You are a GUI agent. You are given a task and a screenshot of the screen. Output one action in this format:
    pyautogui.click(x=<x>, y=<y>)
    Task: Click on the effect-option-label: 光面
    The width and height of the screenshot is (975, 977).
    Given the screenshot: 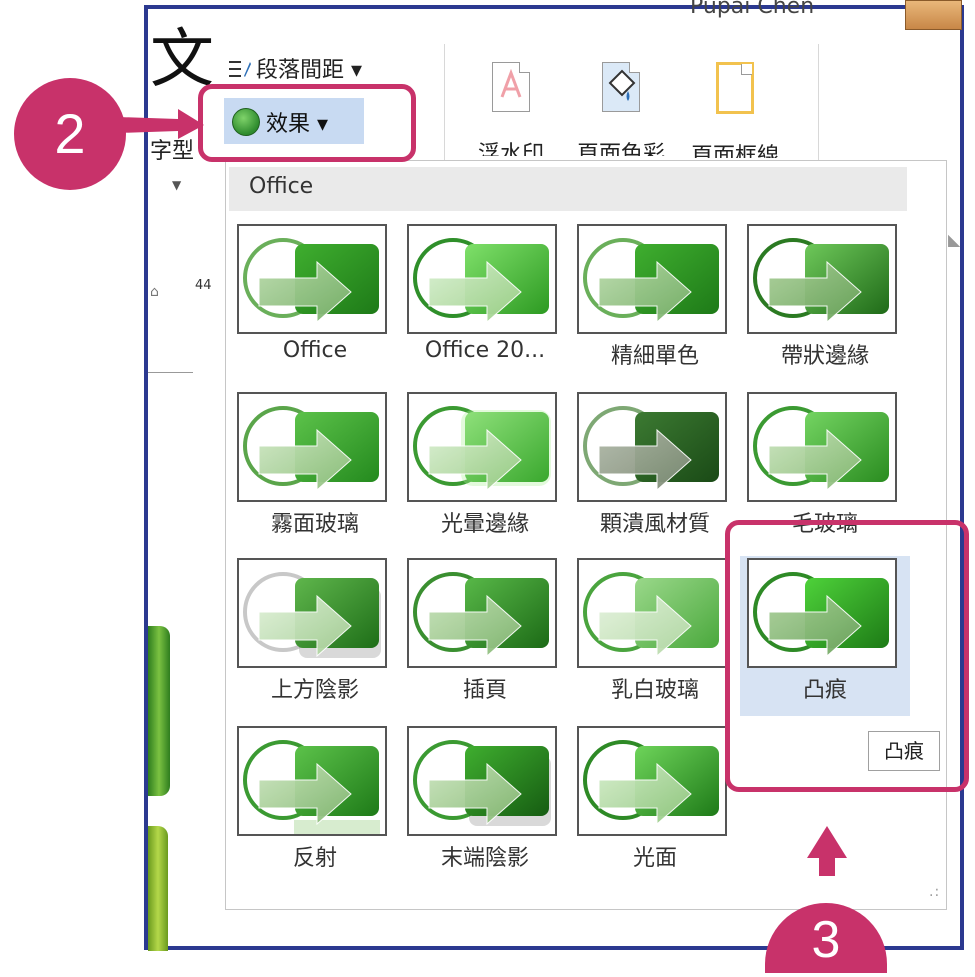 What is the action you would take?
    pyautogui.click(x=654, y=858)
    